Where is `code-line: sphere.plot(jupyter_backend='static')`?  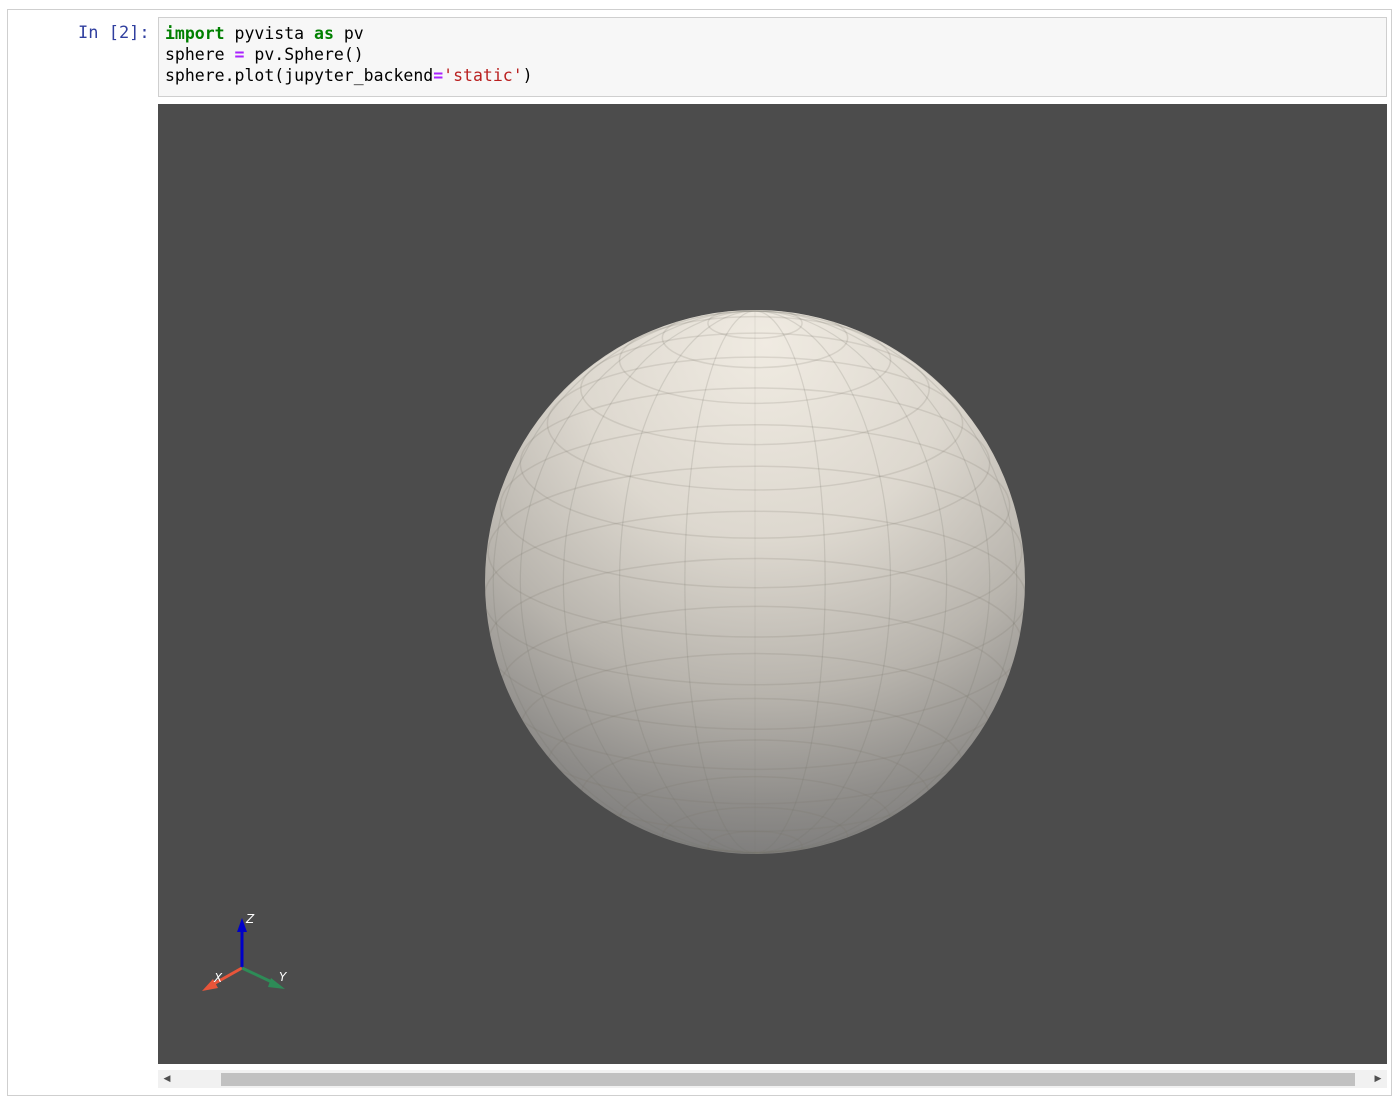 code-line: sphere.plot(jupyter_backend='static') is located at coordinates (349, 75).